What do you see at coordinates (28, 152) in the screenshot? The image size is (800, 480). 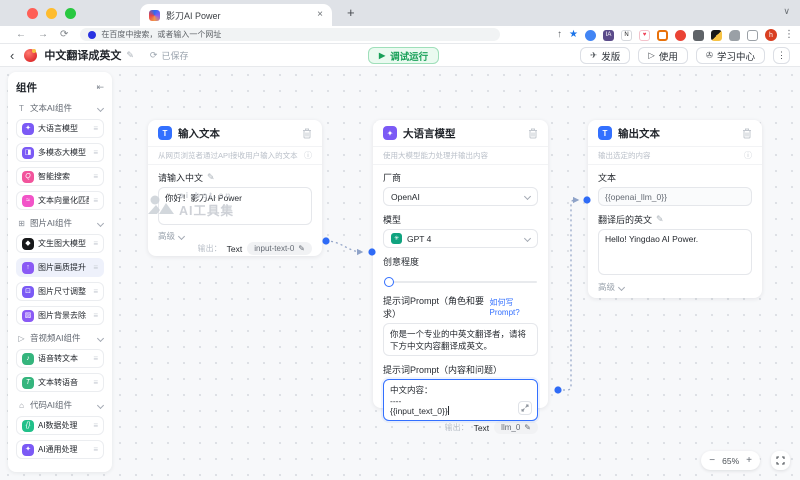 I see `multimodal-icon: ◨` at bounding box center [28, 152].